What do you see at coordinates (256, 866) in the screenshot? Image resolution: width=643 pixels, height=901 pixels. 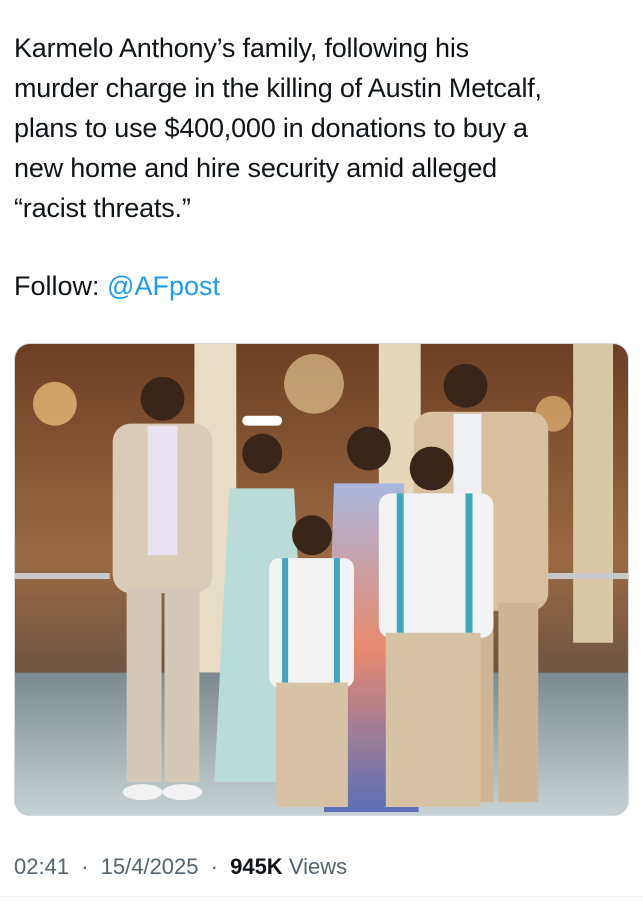 I see `views-count: 945K` at bounding box center [256, 866].